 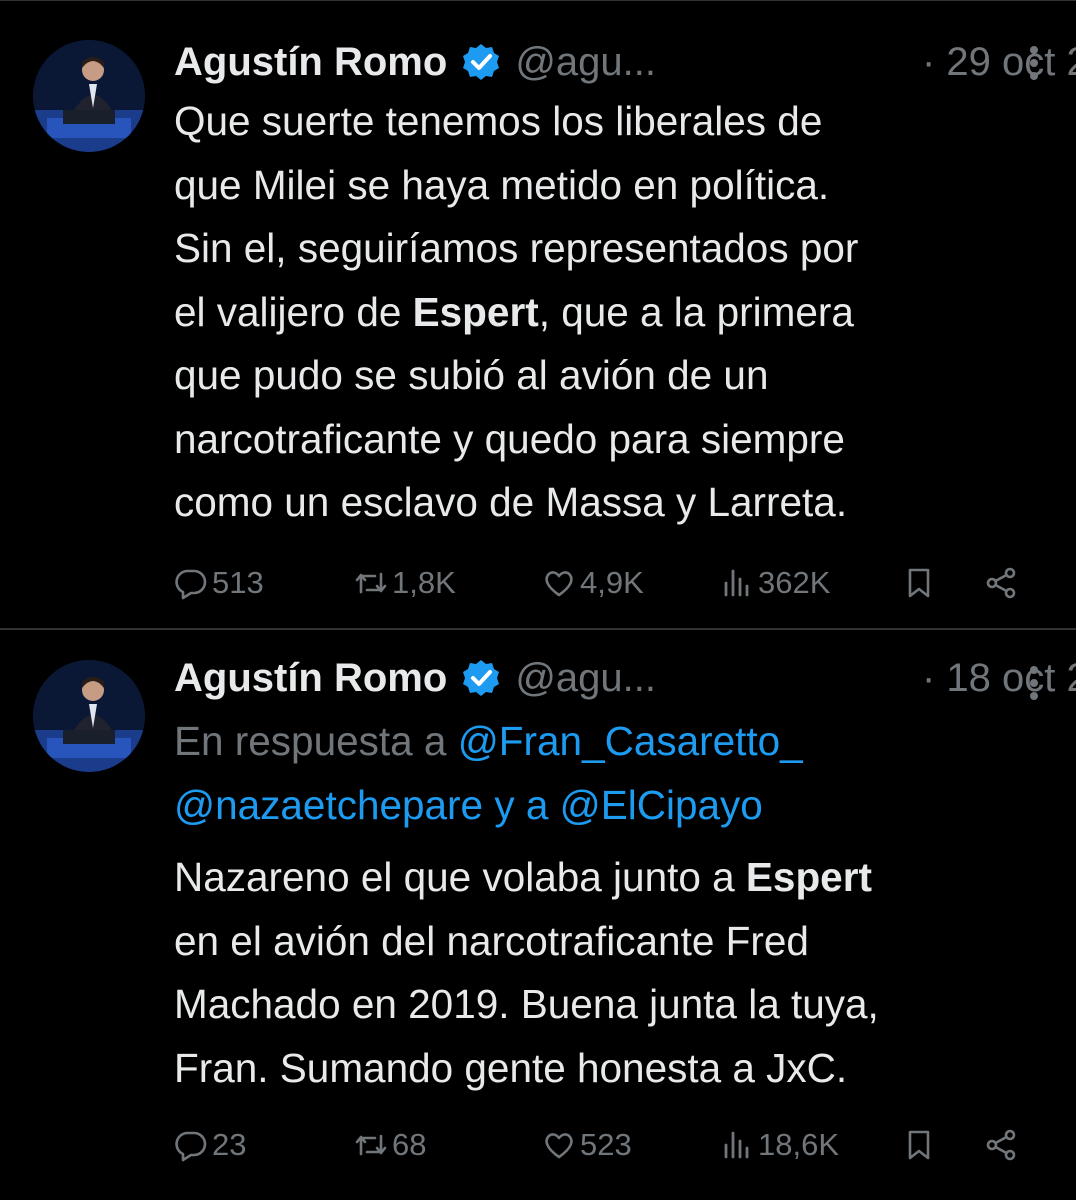 What do you see at coordinates (999, 62) in the screenshot?
I see `tweet-date: · 29 oct 23` at bounding box center [999, 62].